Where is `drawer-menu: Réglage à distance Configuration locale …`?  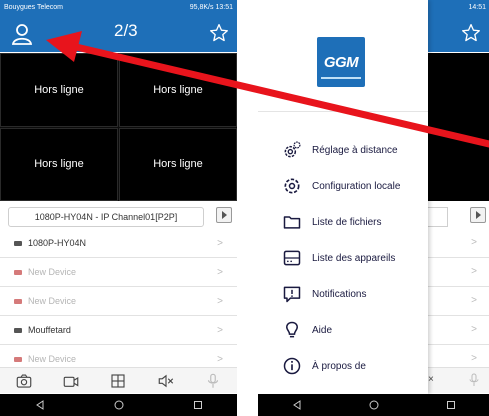
drawer-menu: Réglage à distance Configuration locale … is located at coordinates (341, 258).